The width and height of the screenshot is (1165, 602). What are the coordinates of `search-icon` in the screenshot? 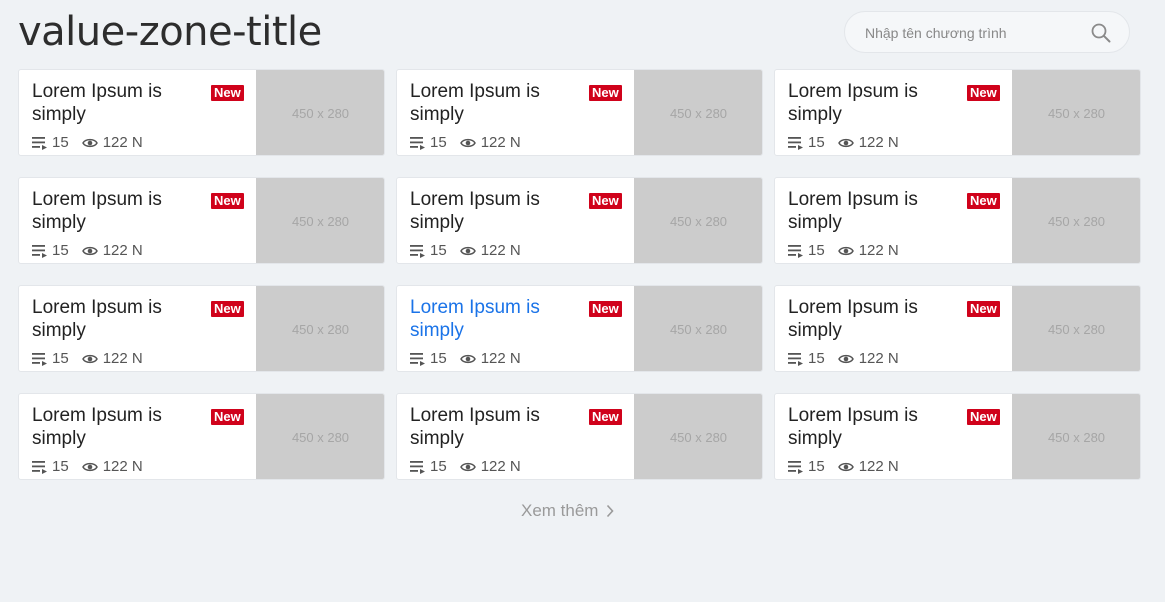 It's located at (1101, 33).